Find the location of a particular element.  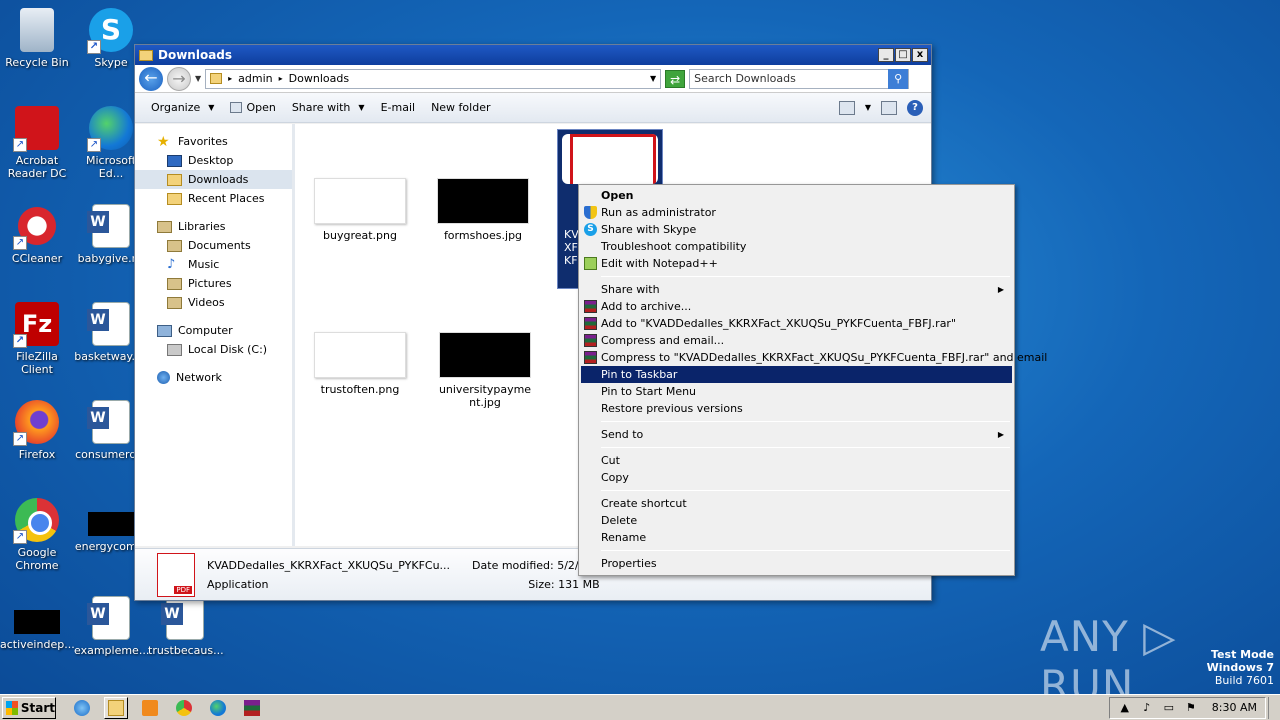

nav-downloads: Downloads is located at coordinates (213, 179).